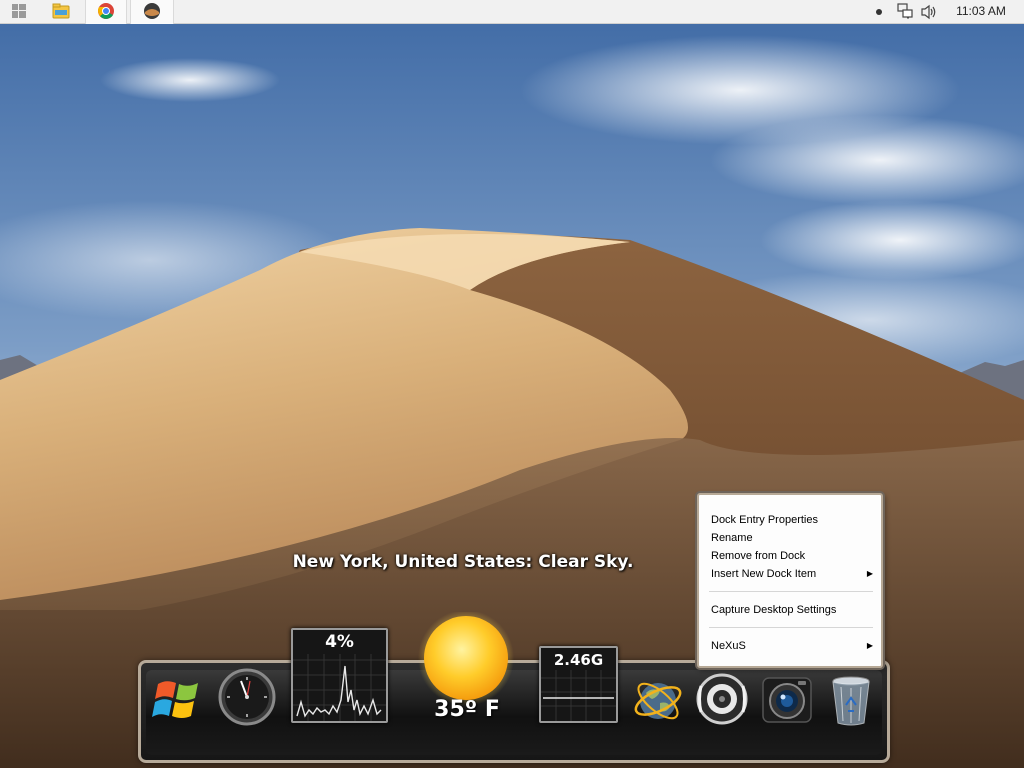 The height and width of the screenshot is (768, 1024). Describe the element at coordinates (467, 709) in the screenshot. I see `weather-temperature: 35º F` at that location.